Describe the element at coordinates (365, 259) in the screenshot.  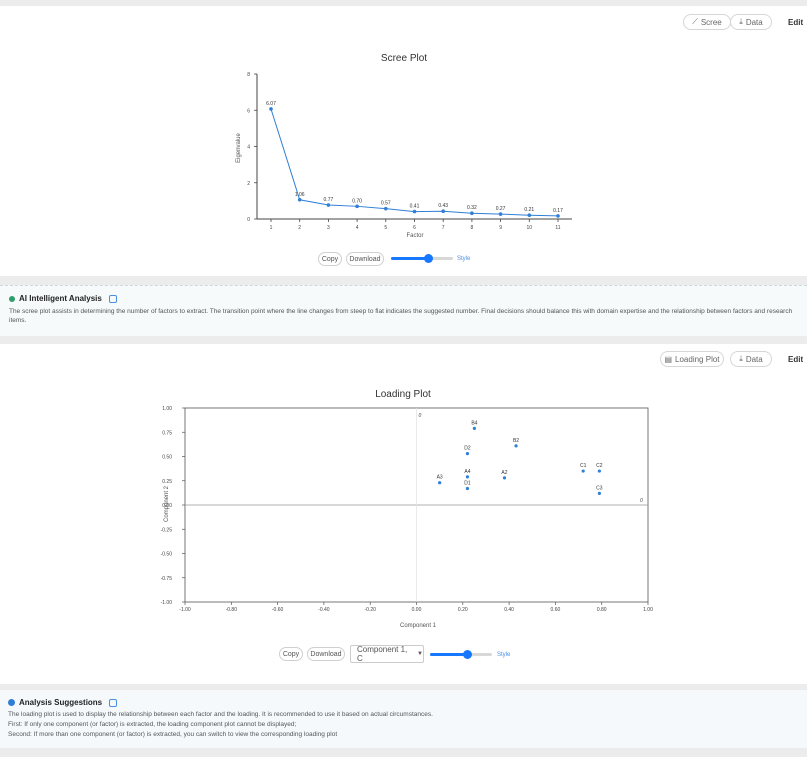
I see `scree-download-button: Download` at that location.